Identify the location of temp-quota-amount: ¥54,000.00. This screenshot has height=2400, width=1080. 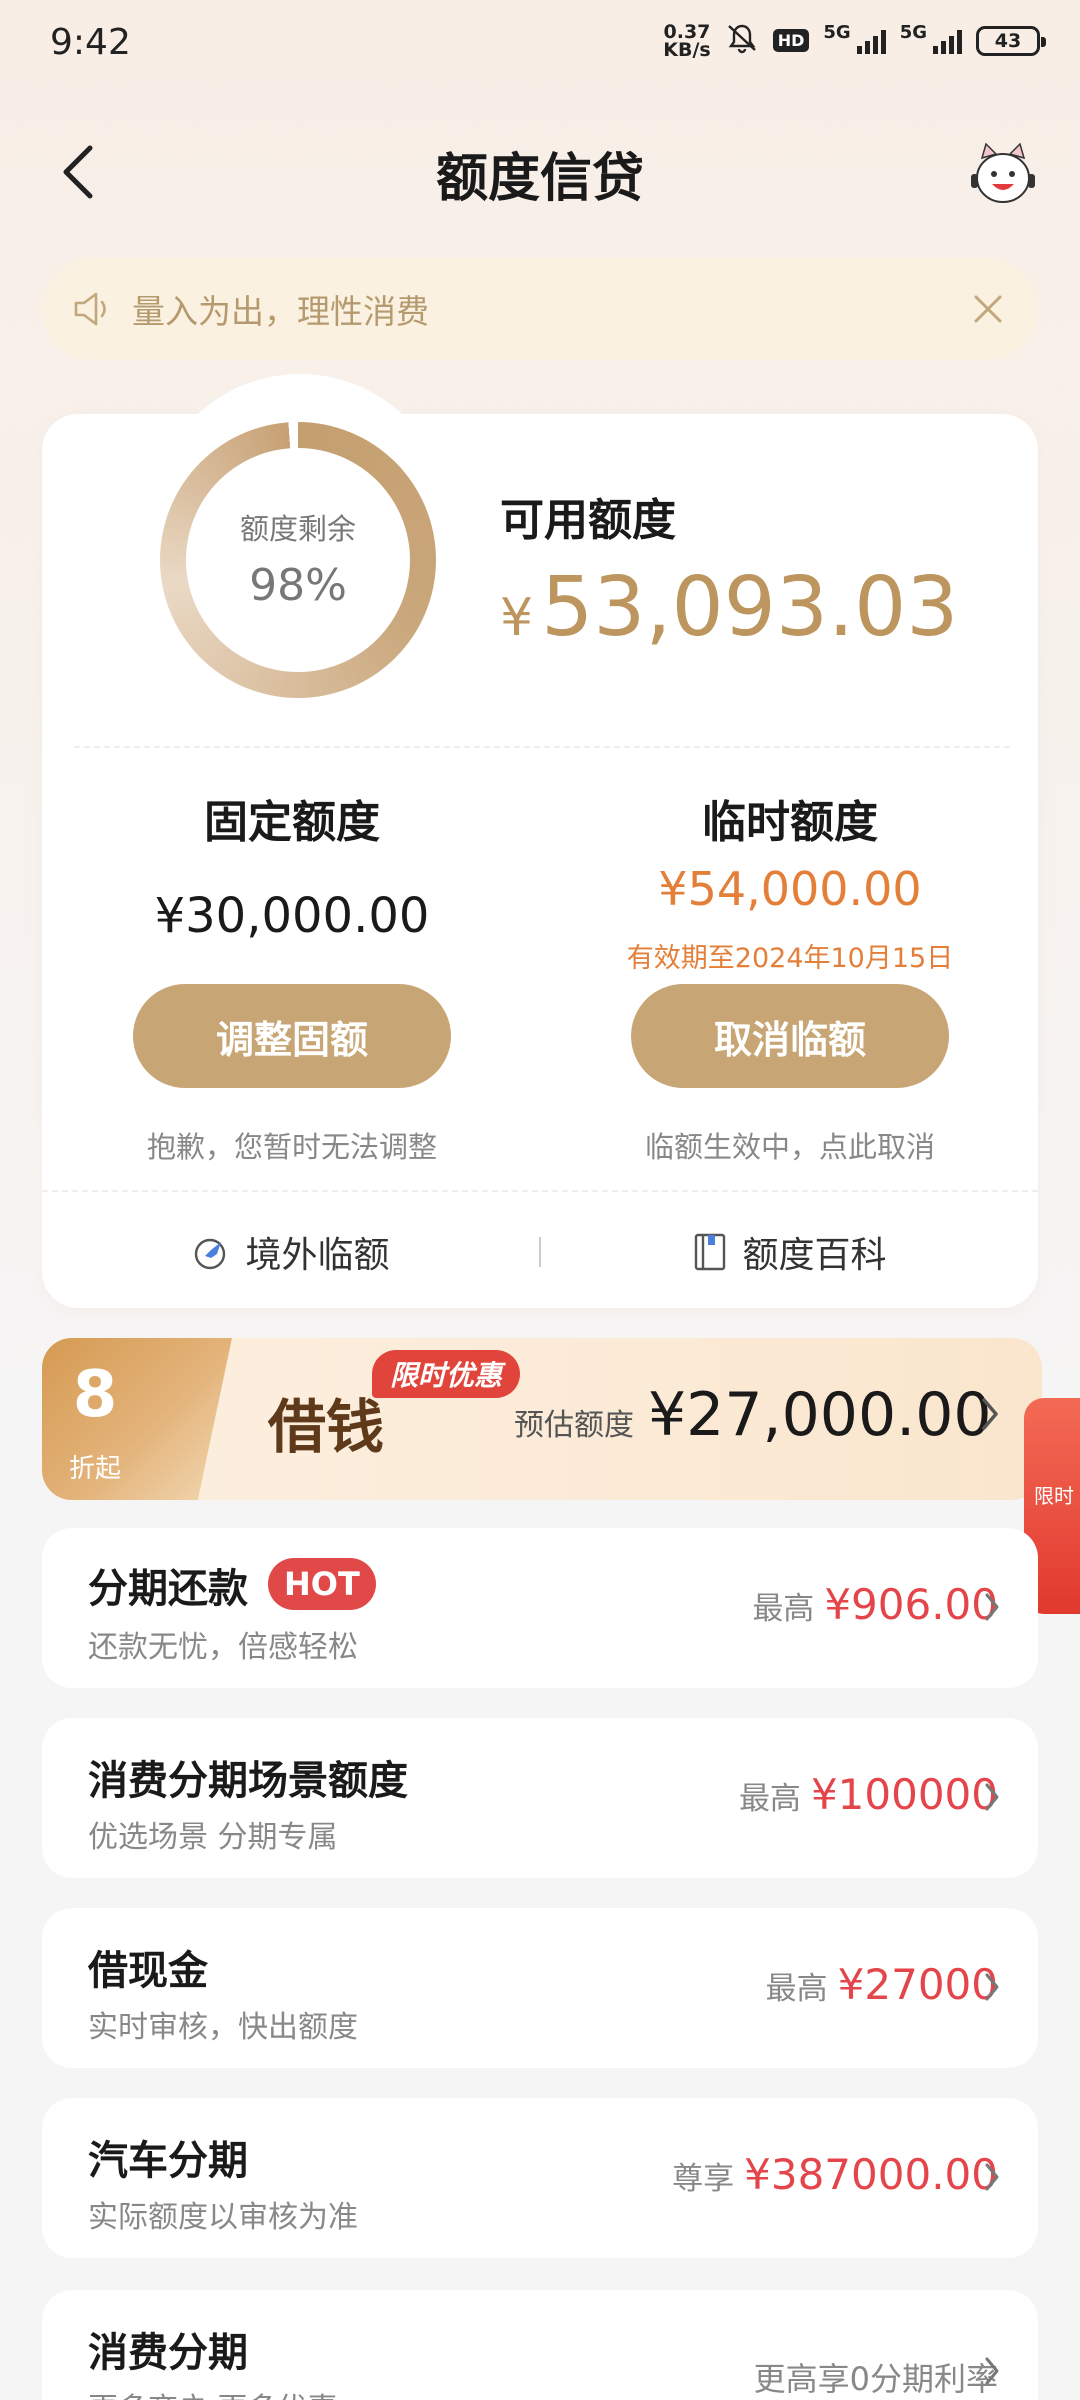
(790, 889).